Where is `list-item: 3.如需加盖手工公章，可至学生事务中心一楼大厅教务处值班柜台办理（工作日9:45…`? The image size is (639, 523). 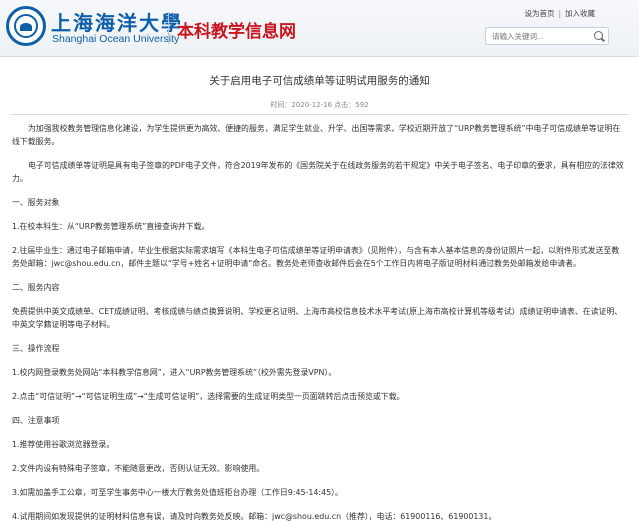 list-item: 3.如需加盖手工公章，可至学生事务中心一楼大厅教务处值班柜台办理（工作日9:45… is located at coordinates (319, 492).